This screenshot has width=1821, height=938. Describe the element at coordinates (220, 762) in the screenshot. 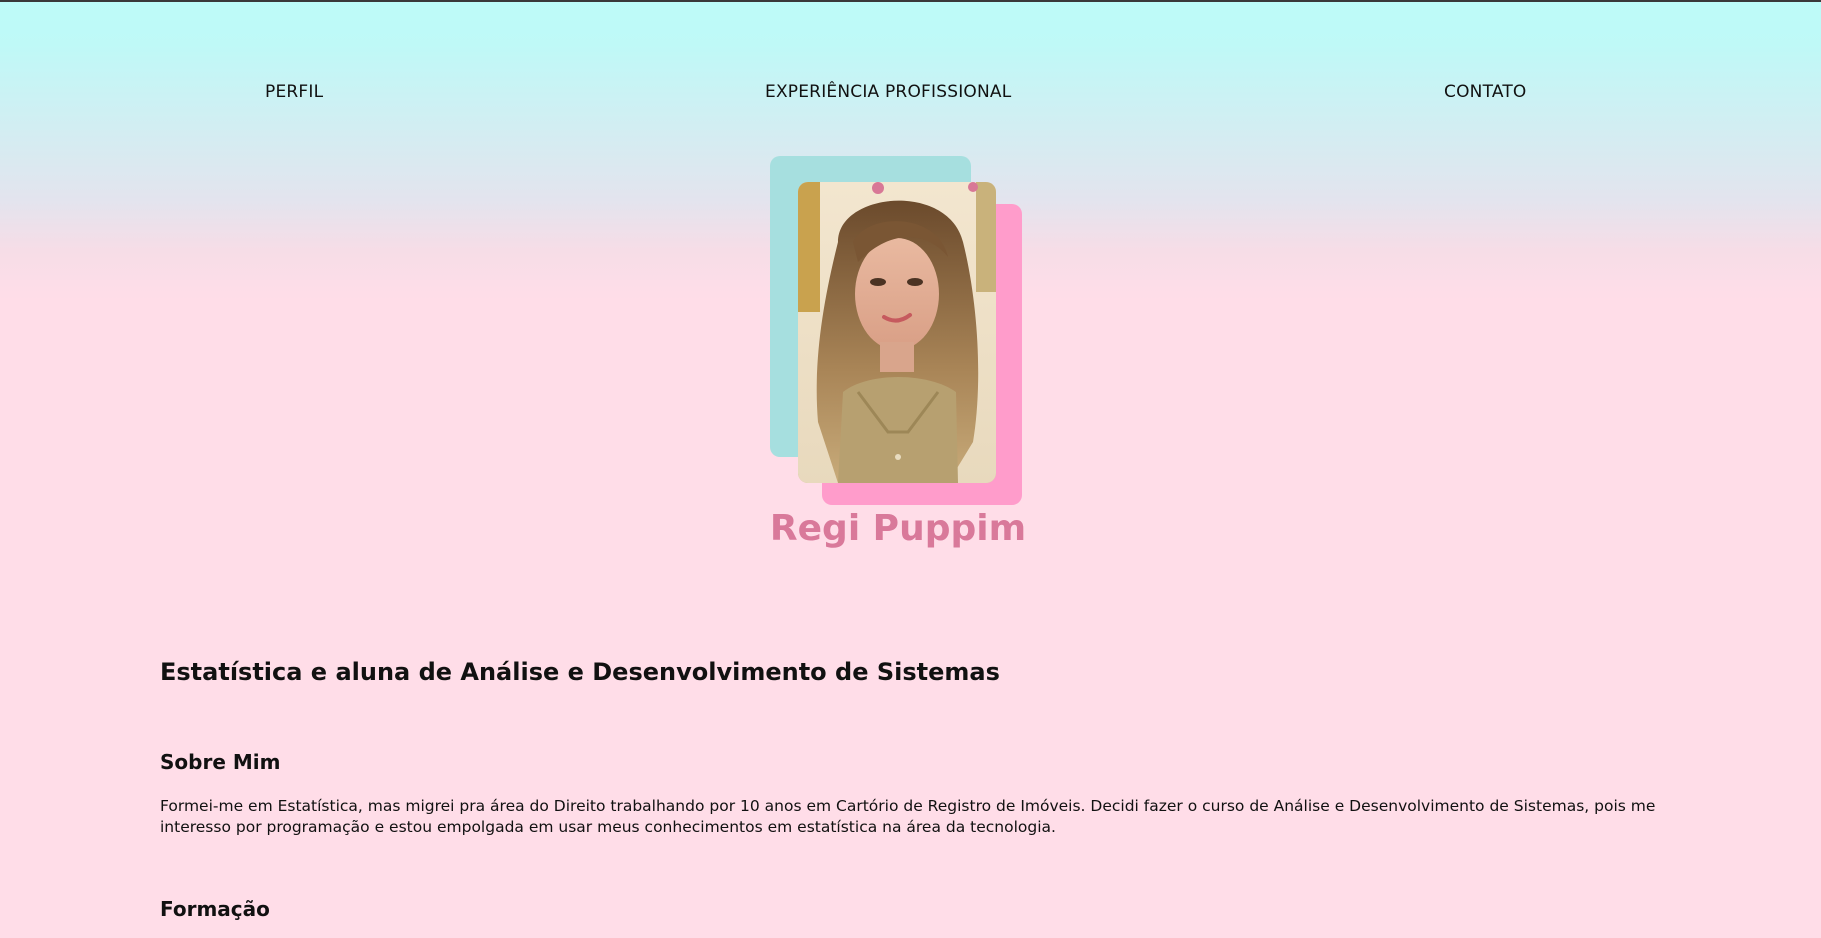

I see `about-section-title: Sobre Mim` at that location.